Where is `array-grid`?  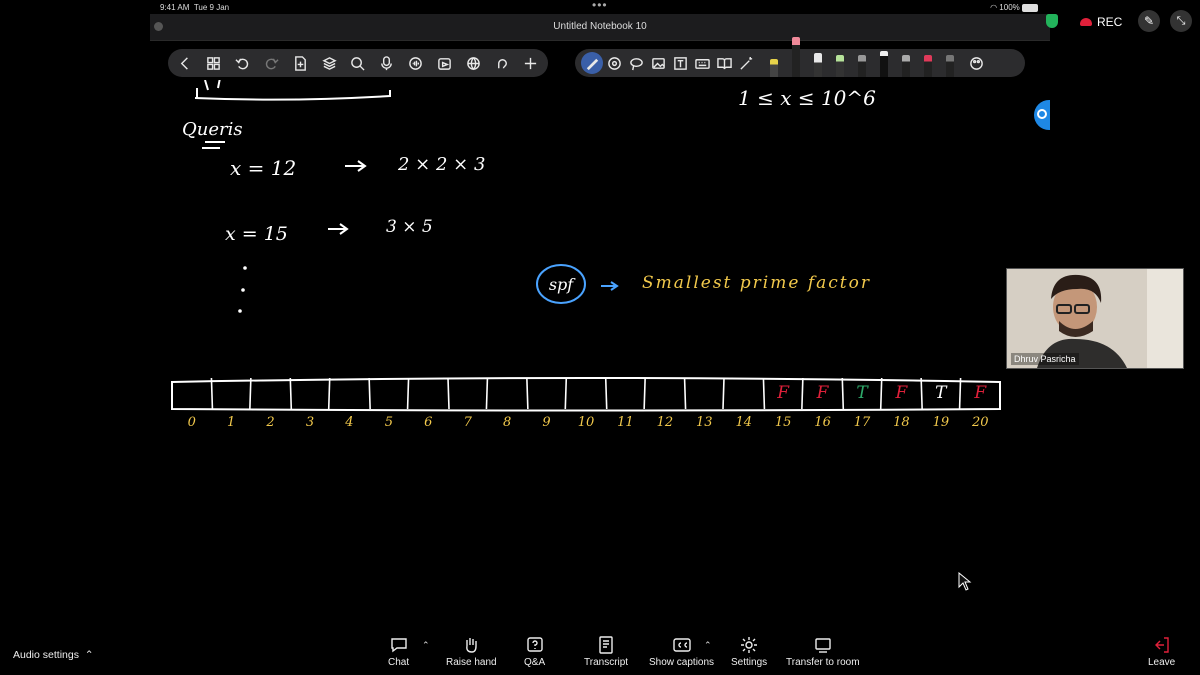
array-grid is located at coordinates (586, 394).